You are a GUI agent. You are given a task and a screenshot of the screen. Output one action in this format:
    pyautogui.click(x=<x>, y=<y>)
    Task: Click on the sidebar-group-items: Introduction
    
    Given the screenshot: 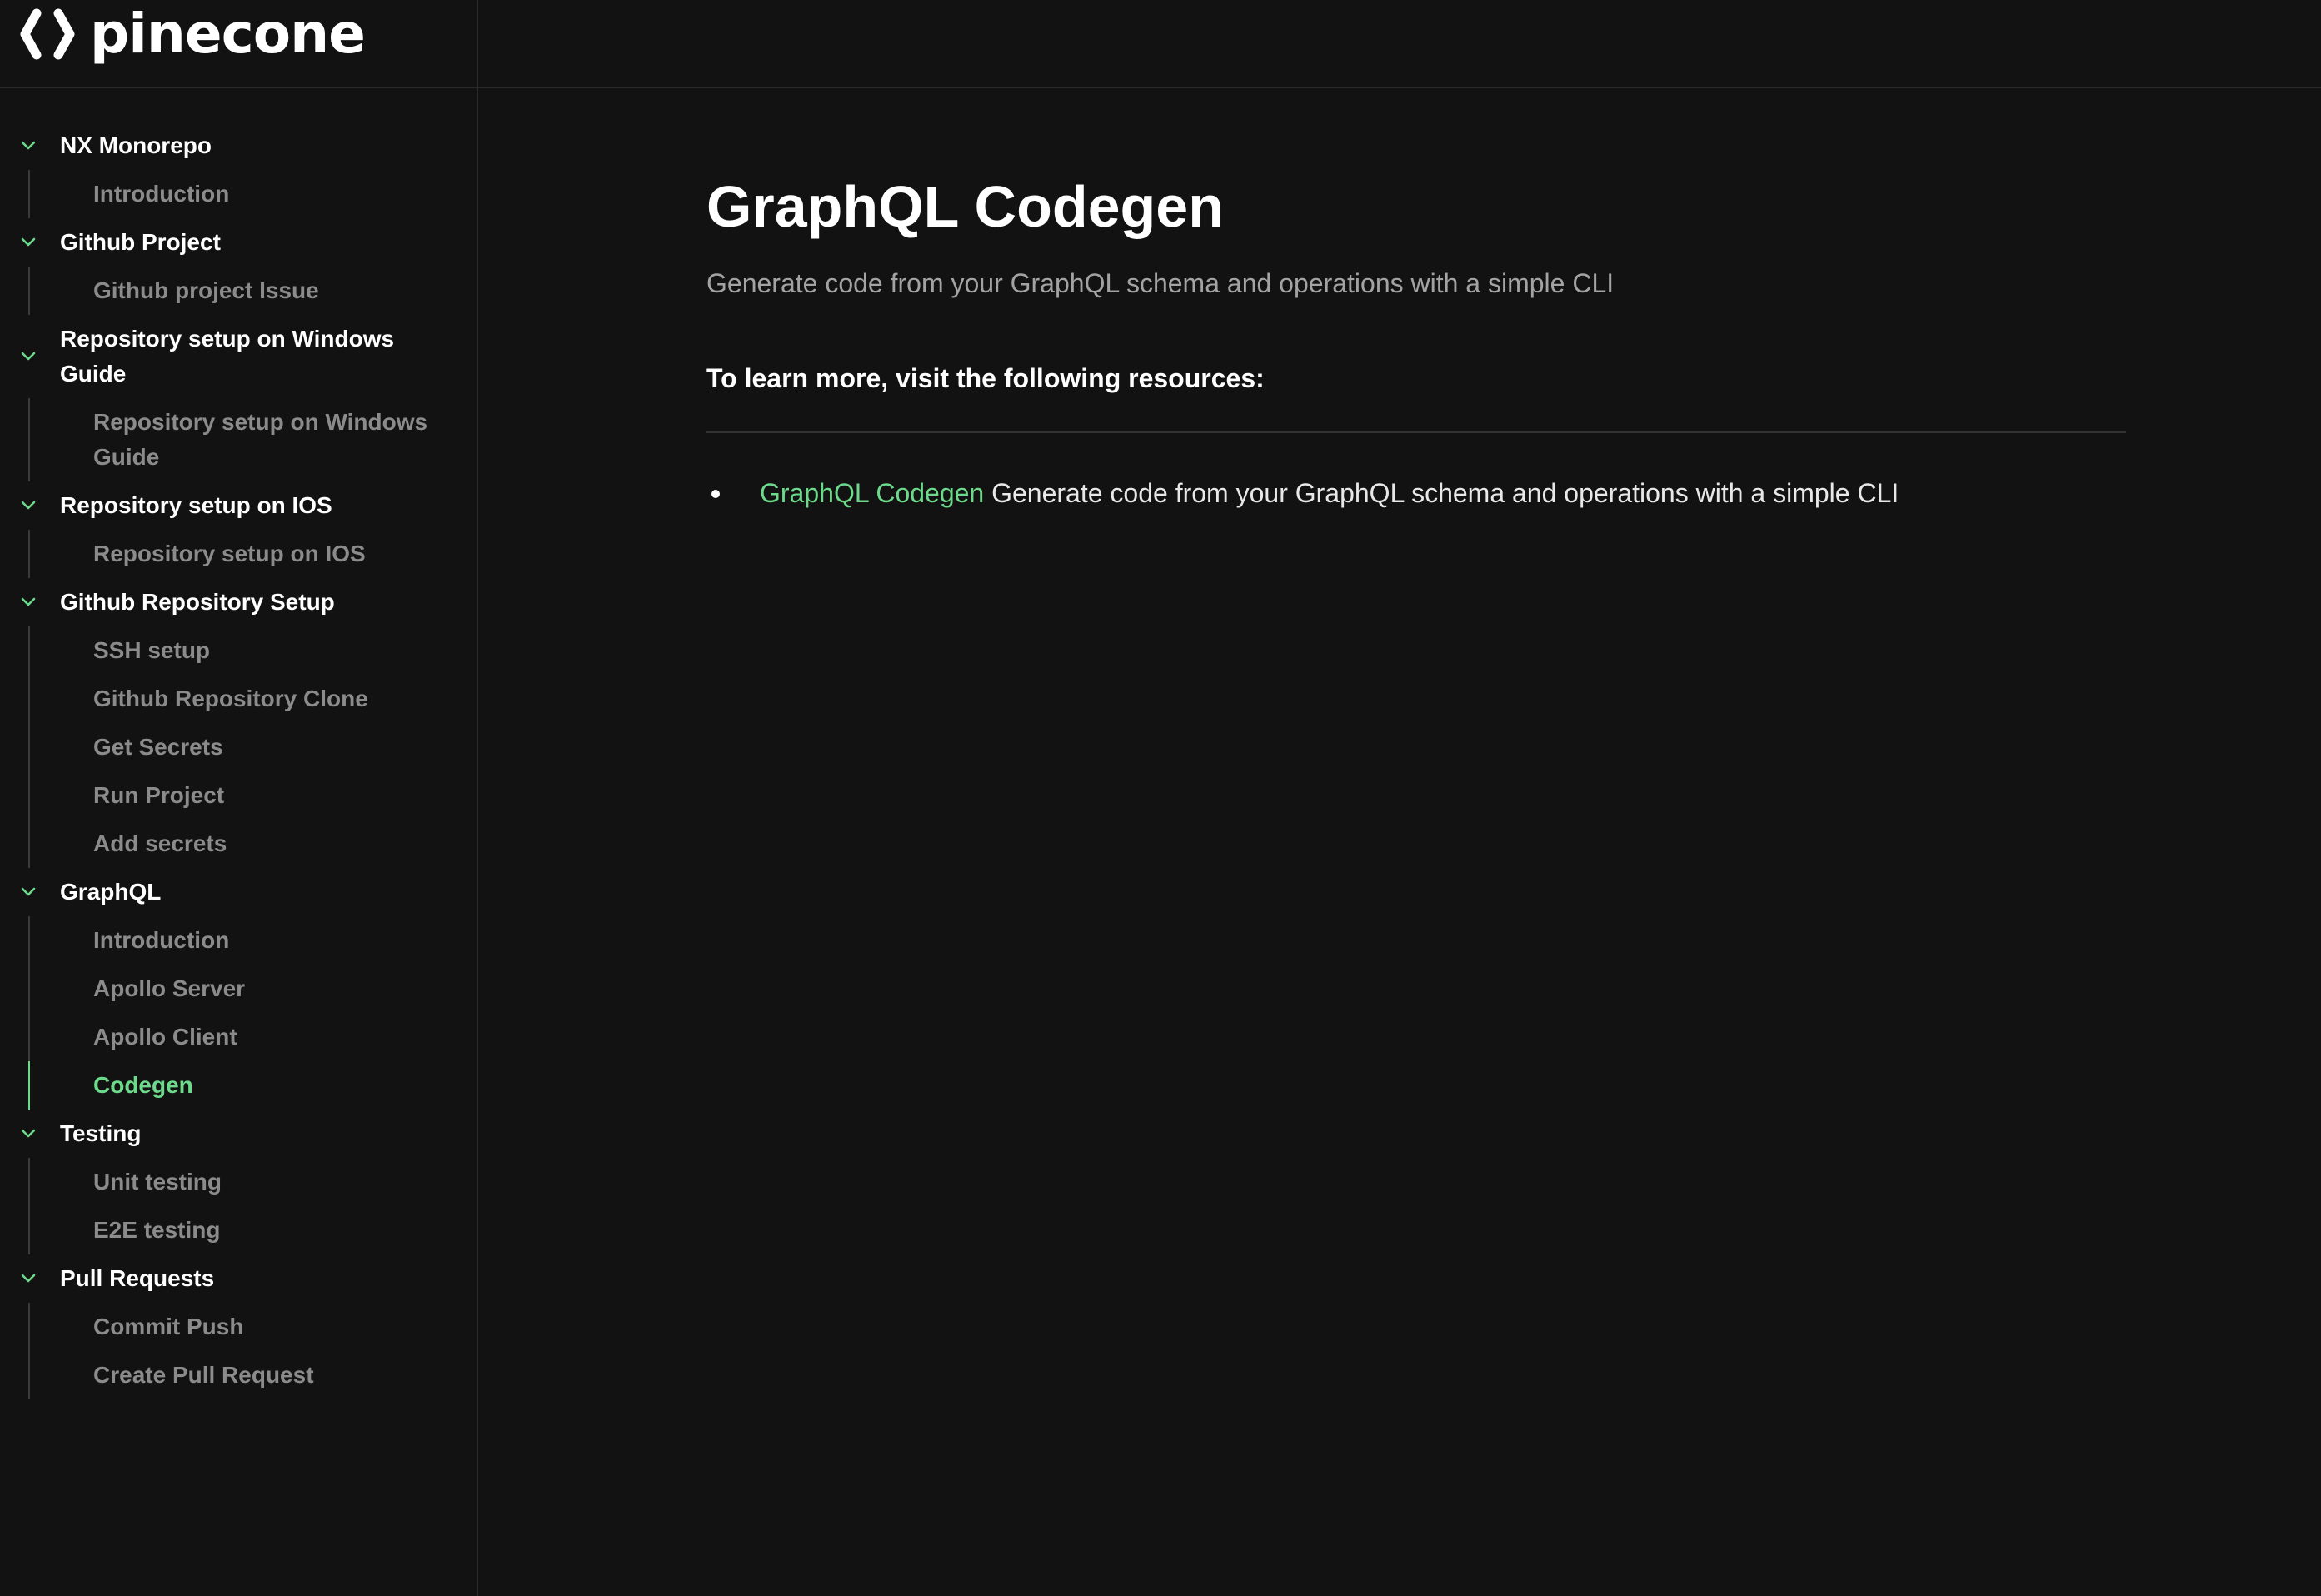 What is the action you would take?
    pyautogui.click(x=253, y=194)
    